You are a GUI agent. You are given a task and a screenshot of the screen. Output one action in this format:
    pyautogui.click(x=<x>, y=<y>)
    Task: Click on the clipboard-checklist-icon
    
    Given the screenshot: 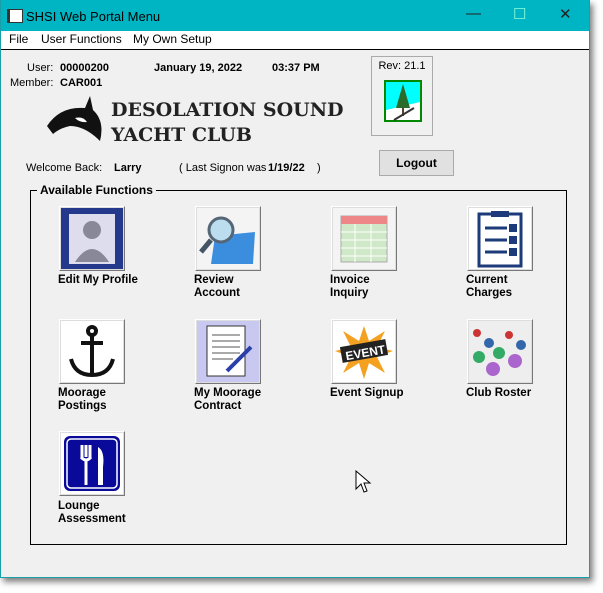 What is the action you would take?
    pyautogui.click(x=500, y=238)
    